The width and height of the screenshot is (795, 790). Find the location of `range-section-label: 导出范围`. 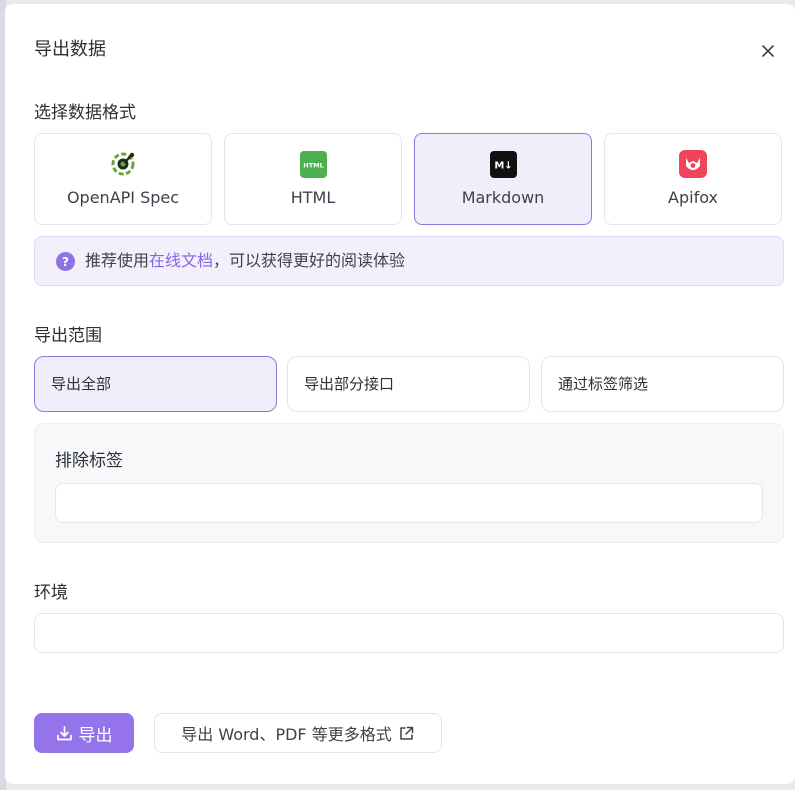

range-section-label: 导出范围 is located at coordinates (68, 336).